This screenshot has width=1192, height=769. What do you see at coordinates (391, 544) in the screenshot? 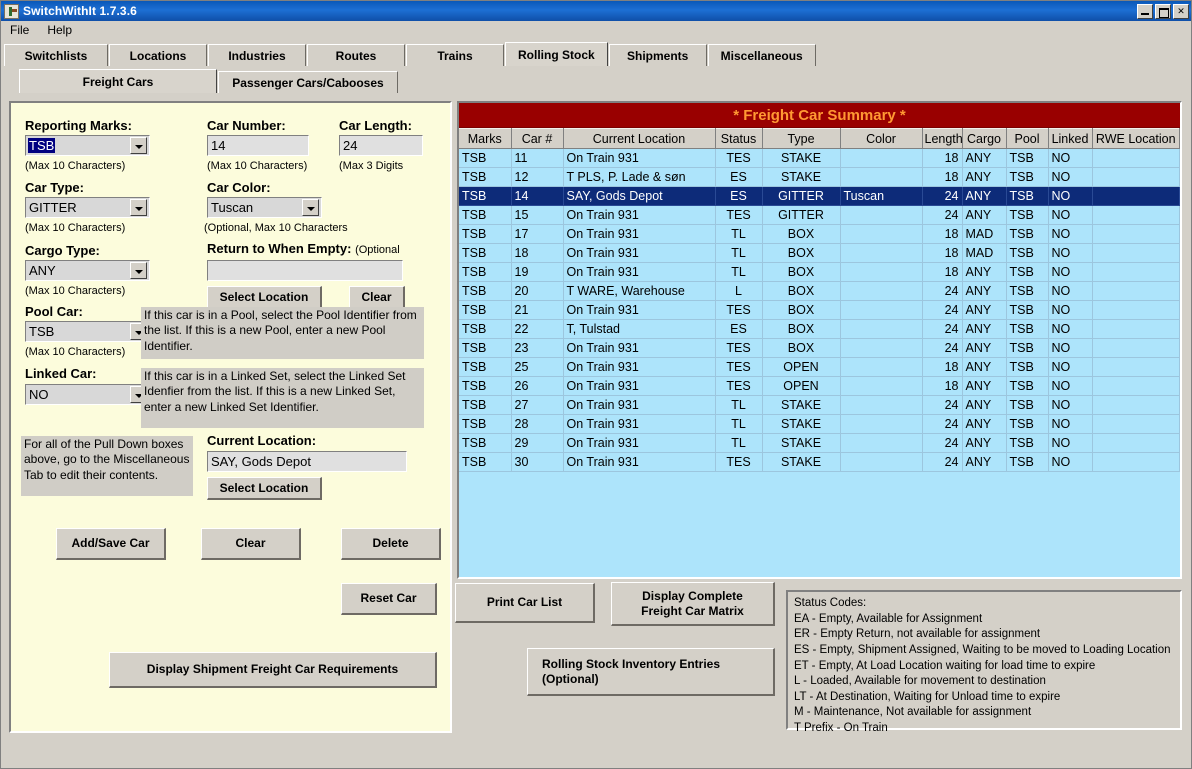
I see `delete-button: Delete` at bounding box center [391, 544].